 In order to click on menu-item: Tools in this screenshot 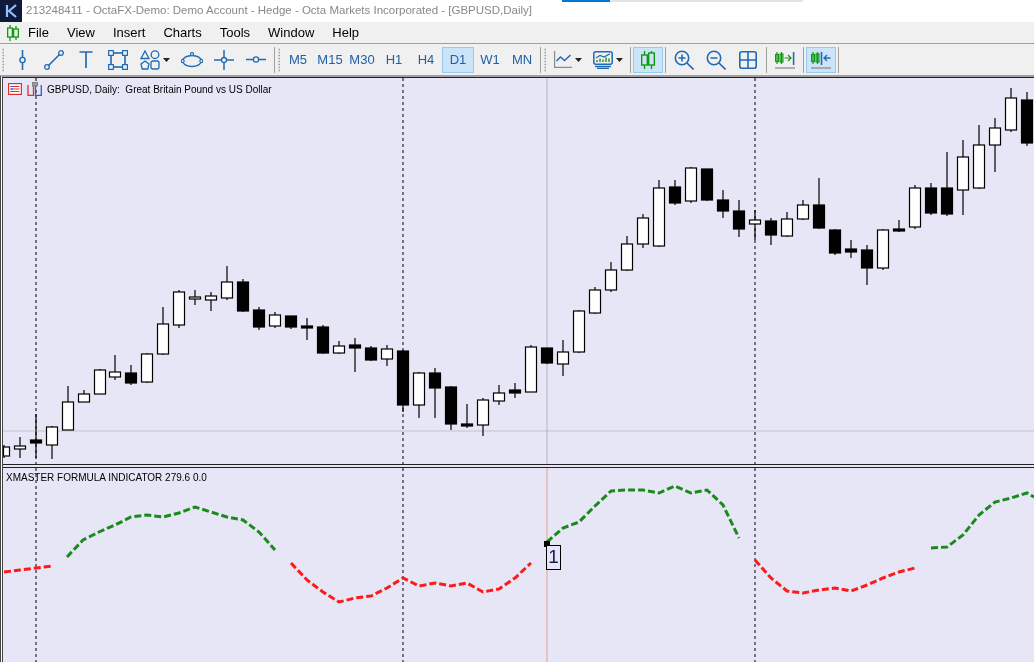, I will do `click(235, 32)`.